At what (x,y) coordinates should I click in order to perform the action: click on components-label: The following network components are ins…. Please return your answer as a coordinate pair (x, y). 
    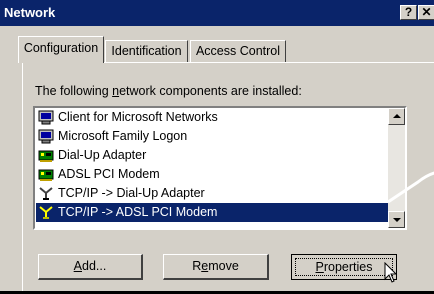
    Looking at the image, I should click on (168, 91).